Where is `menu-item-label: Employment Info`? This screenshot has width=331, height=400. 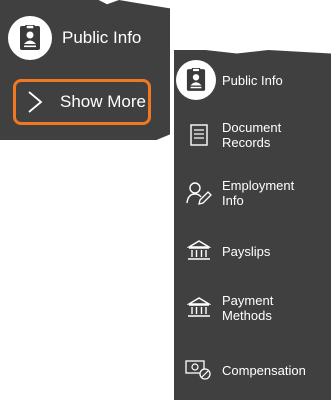 menu-item-label: Employment Info is located at coordinates (258, 193).